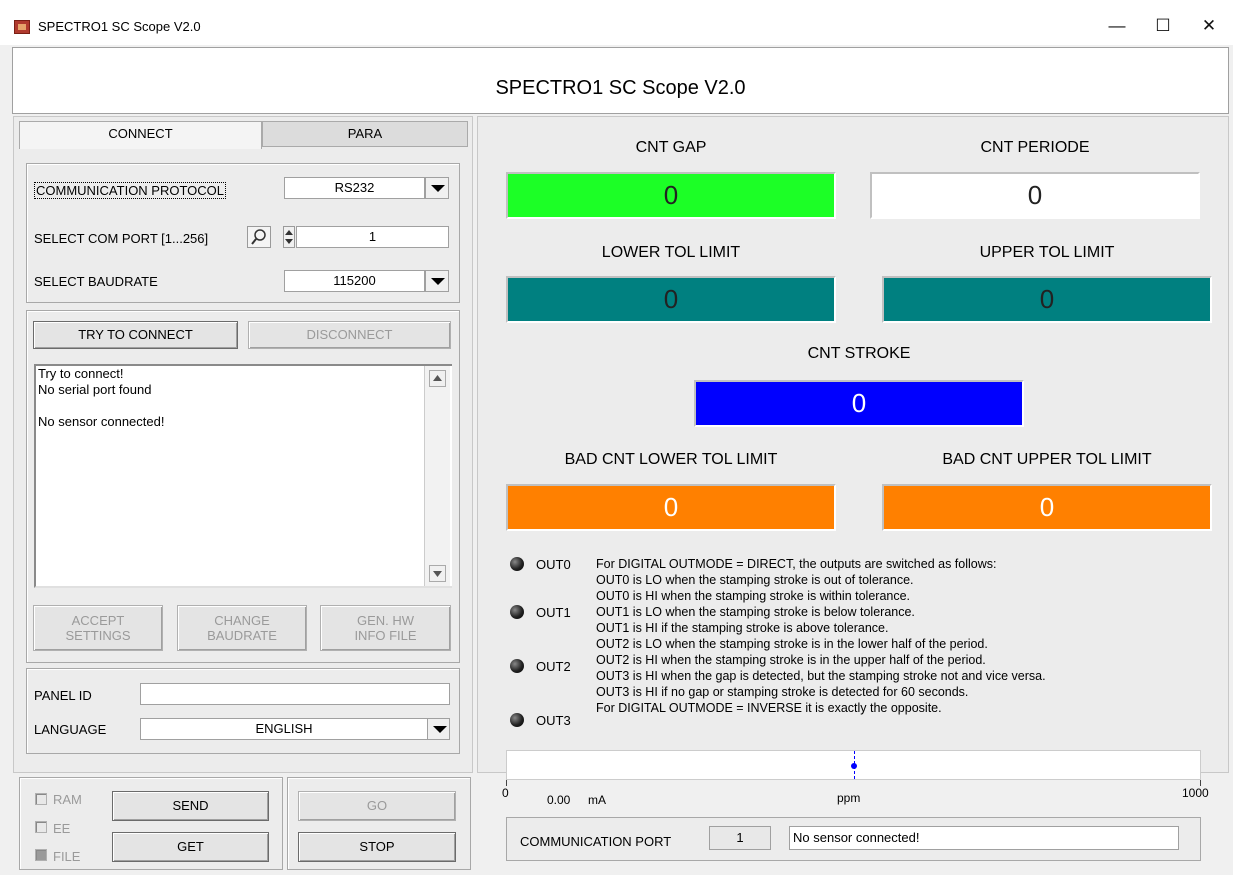  What do you see at coordinates (1047, 252) in the screenshot?
I see `upper-tol-label: UPPER TOL LIMIT` at bounding box center [1047, 252].